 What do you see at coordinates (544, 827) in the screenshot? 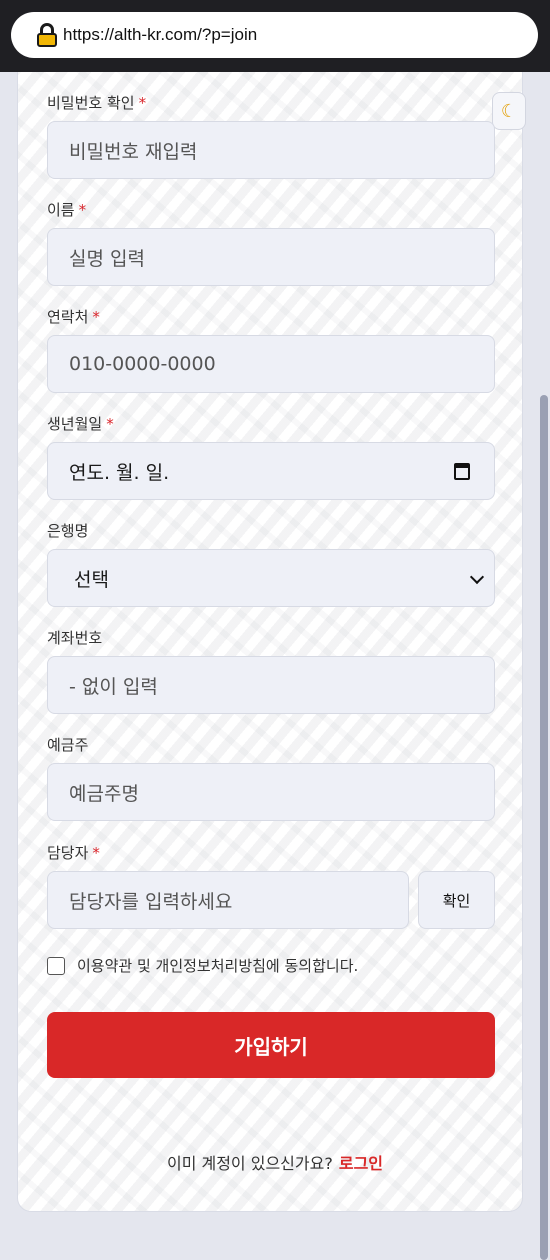
I see `scrollbar-thumb` at bounding box center [544, 827].